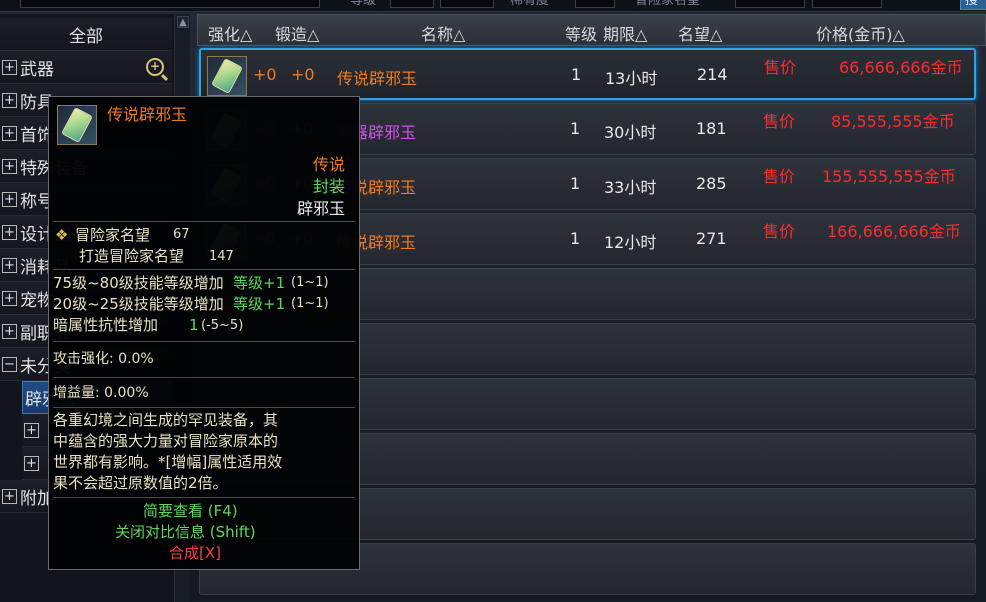  I want to click on search-button: 搜, so click(973, 5).